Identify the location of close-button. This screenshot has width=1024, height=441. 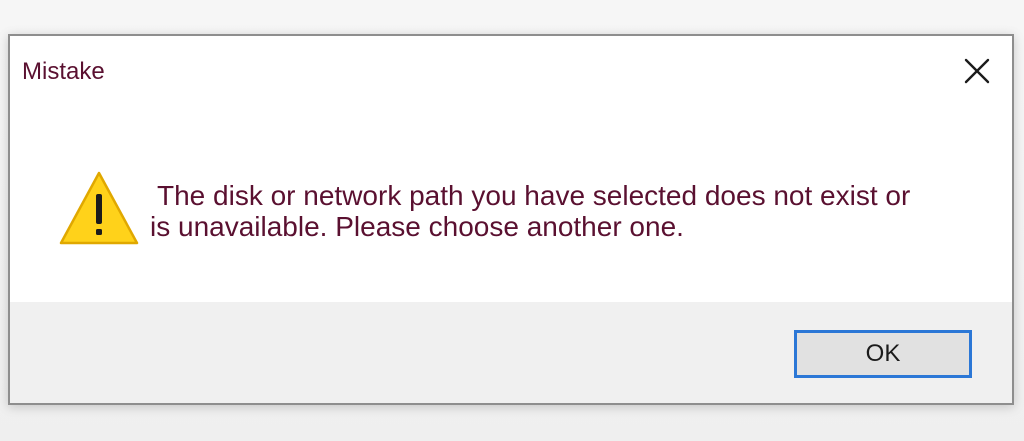
(977, 71).